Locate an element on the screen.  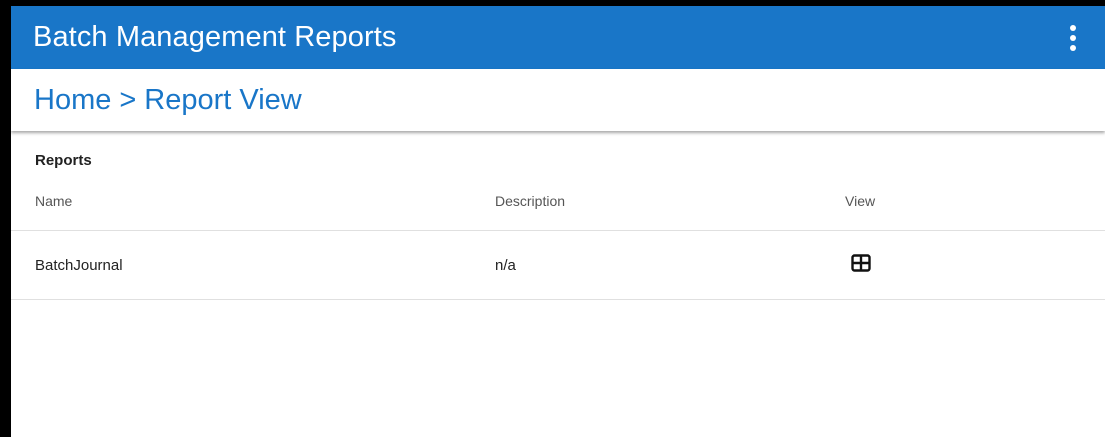
column-header-description: Description is located at coordinates (670, 201).